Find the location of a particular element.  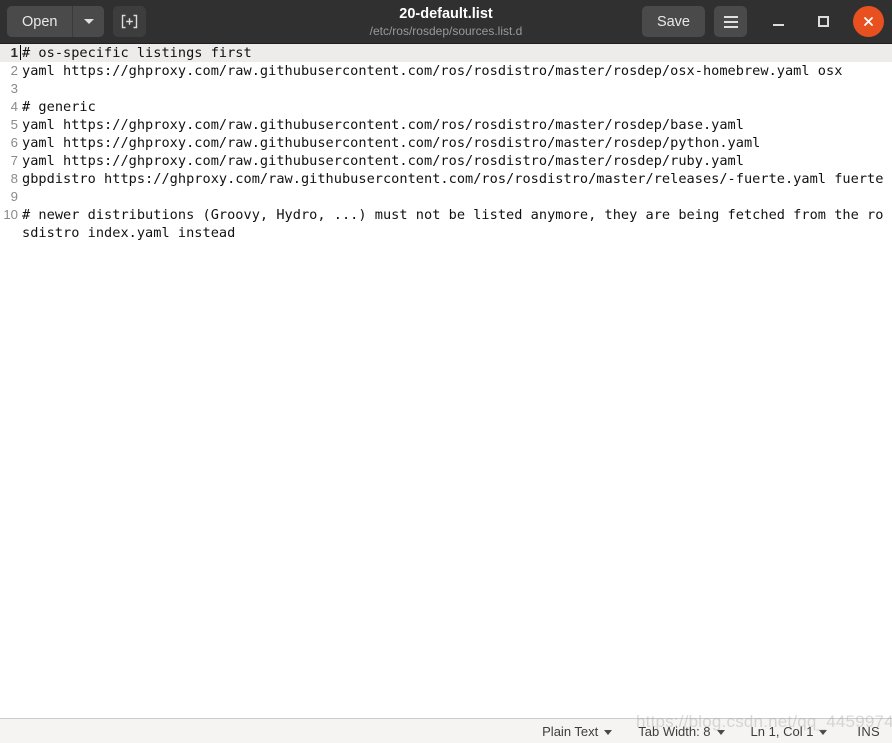

gutter-filler is located at coordinates (9, 480).